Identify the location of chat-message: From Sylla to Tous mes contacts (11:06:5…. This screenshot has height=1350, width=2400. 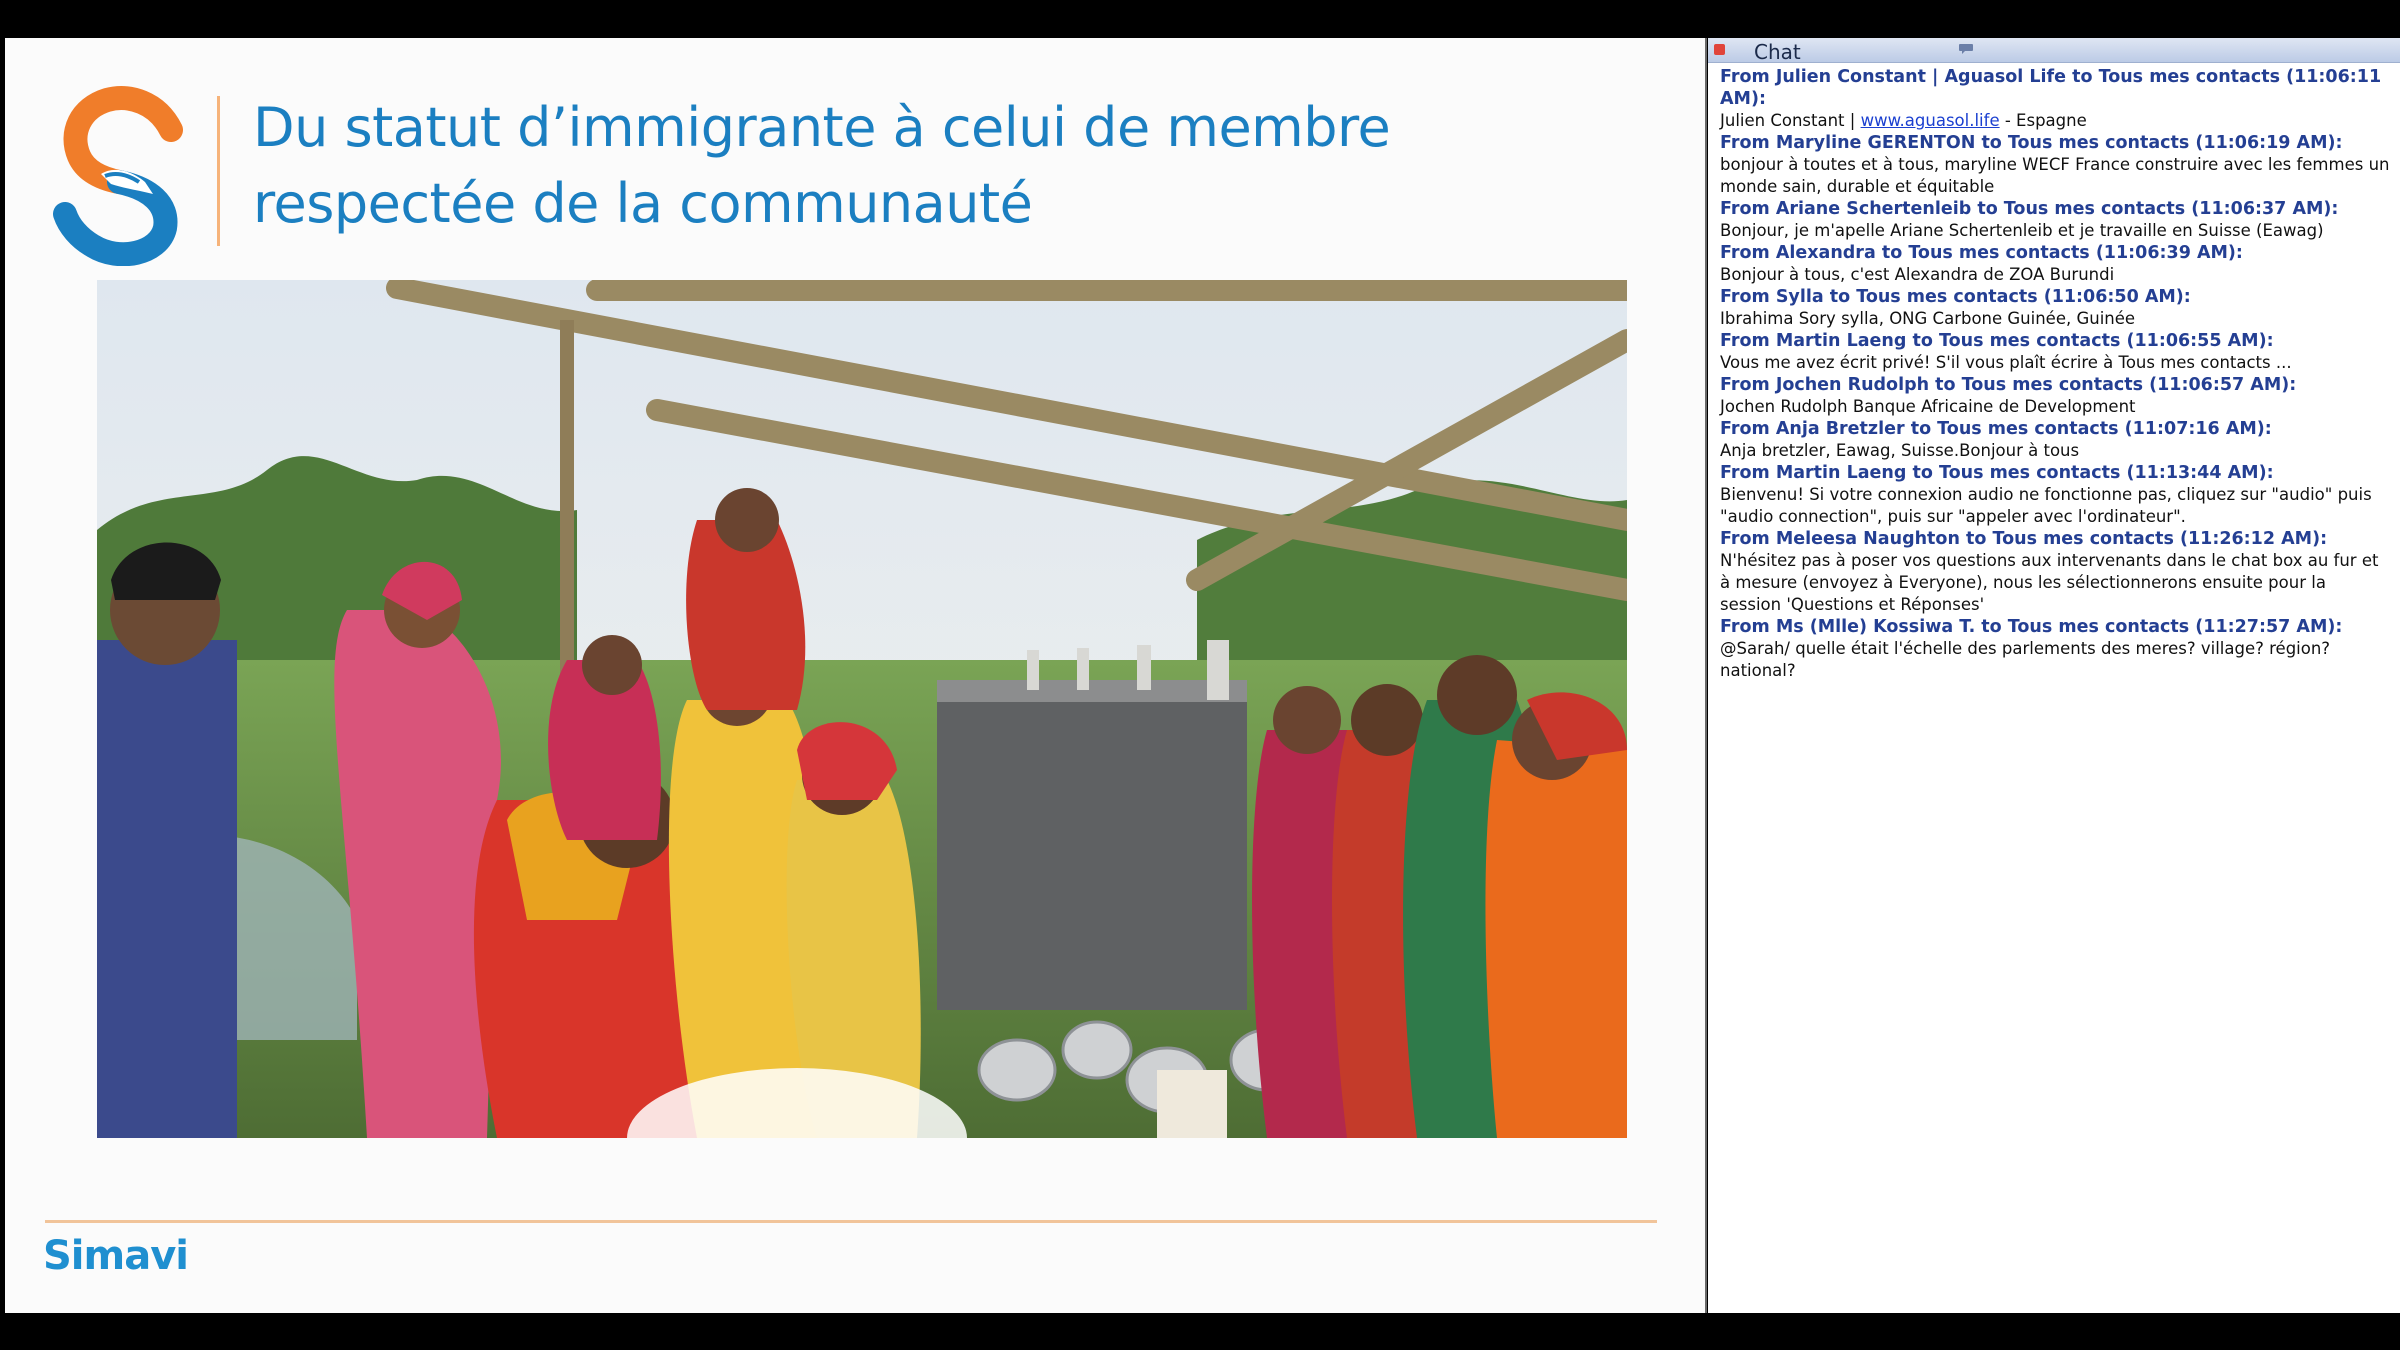
(2056, 308).